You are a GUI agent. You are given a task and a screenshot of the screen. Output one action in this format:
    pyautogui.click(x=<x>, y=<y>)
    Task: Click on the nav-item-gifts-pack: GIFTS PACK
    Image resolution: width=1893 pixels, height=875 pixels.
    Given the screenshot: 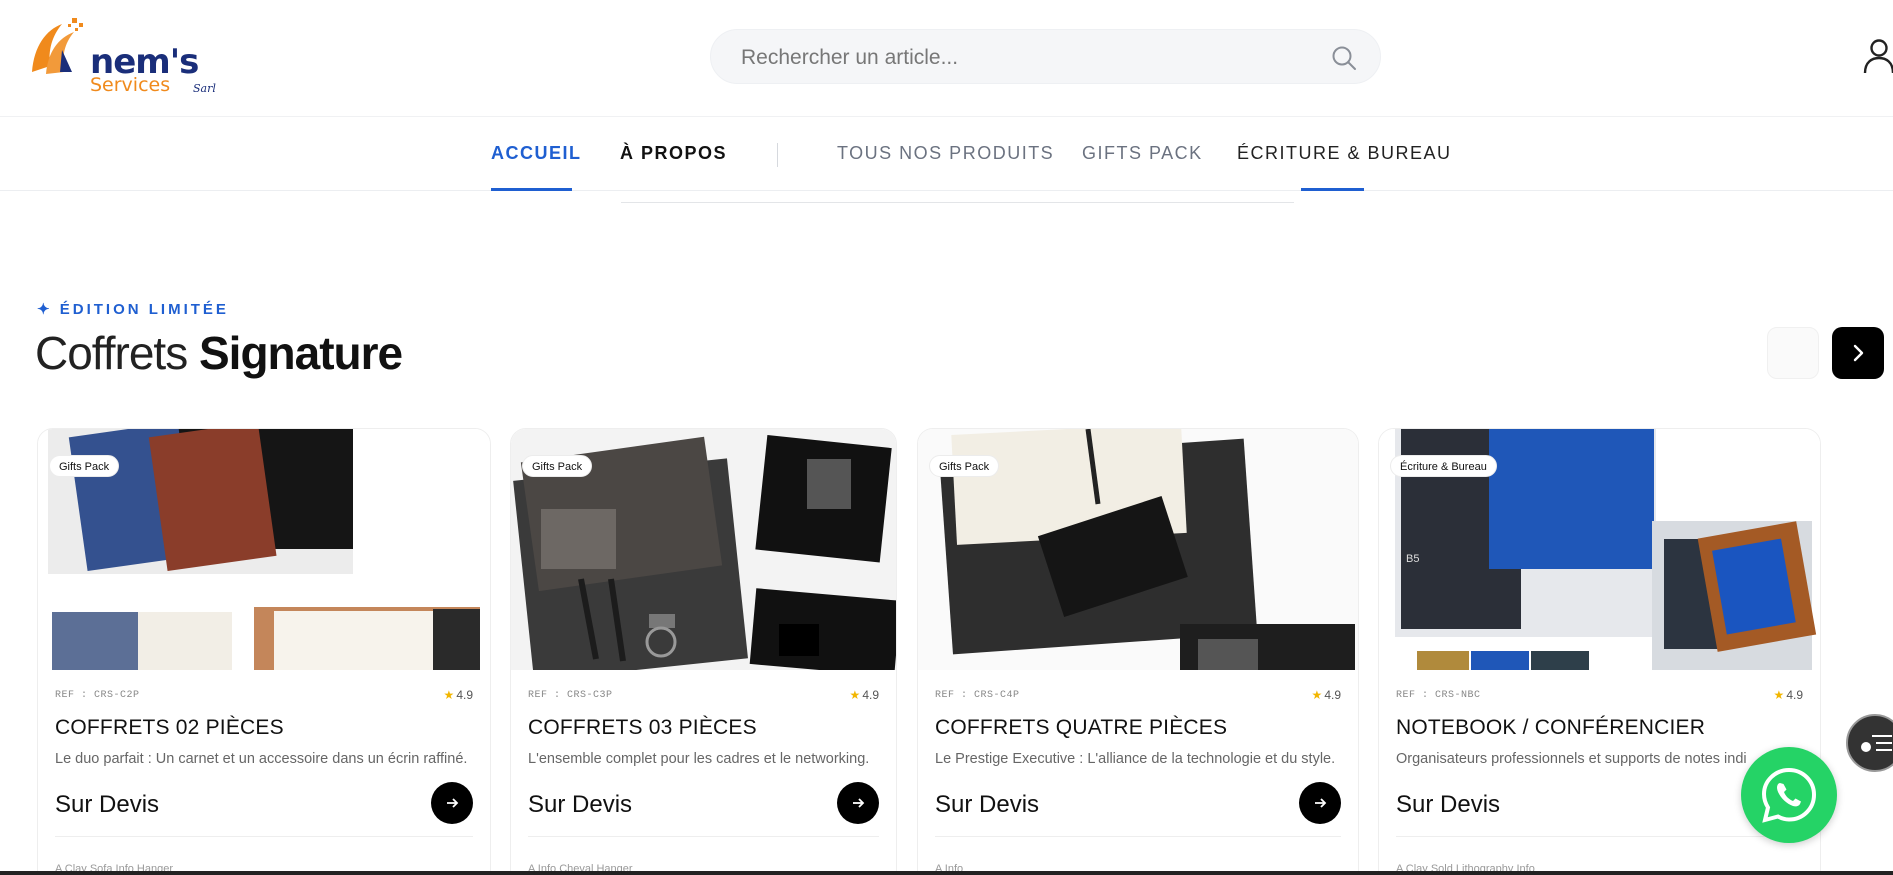 What is the action you would take?
    pyautogui.click(x=1142, y=154)
    